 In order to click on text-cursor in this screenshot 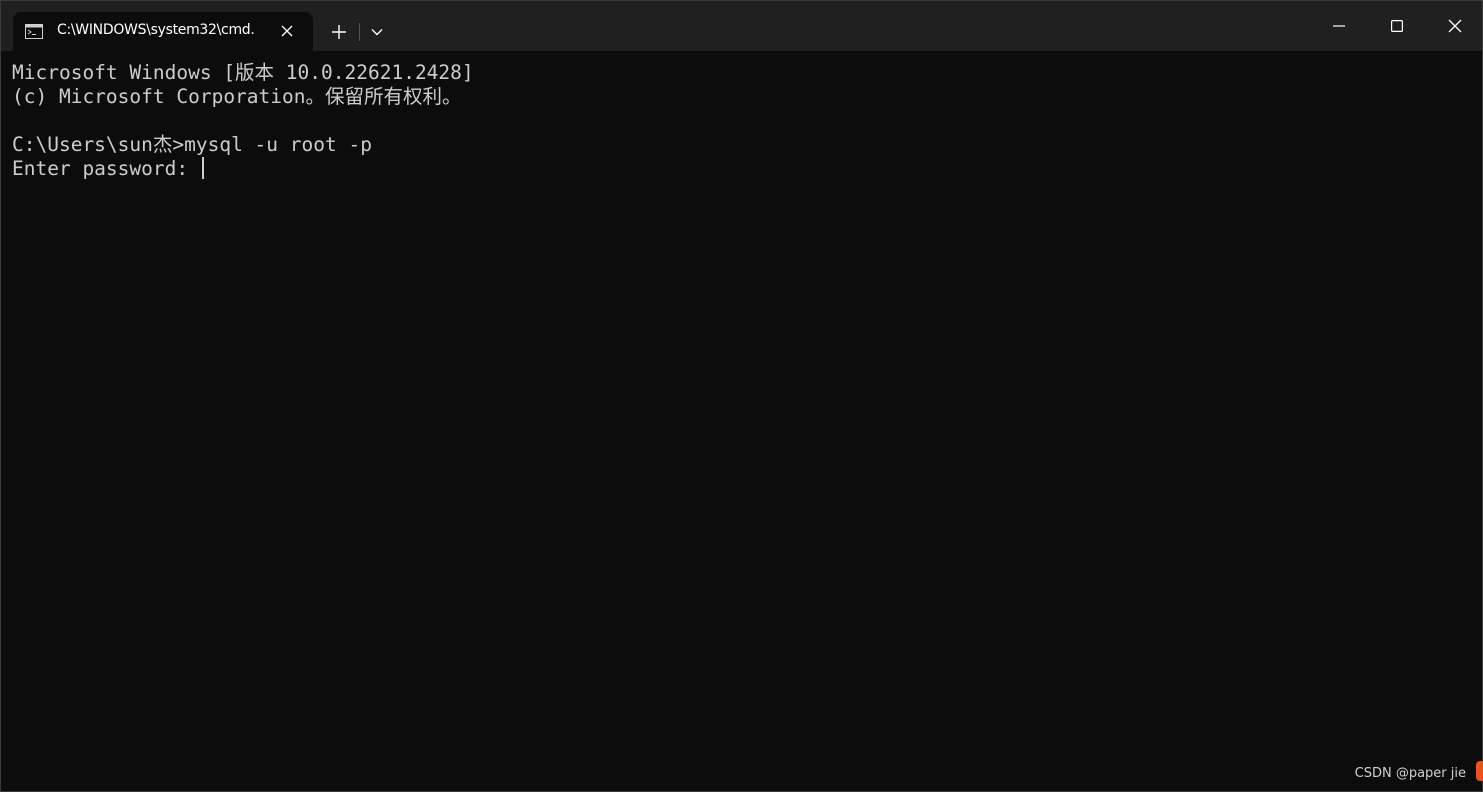, I will do `click(202, 168)`.